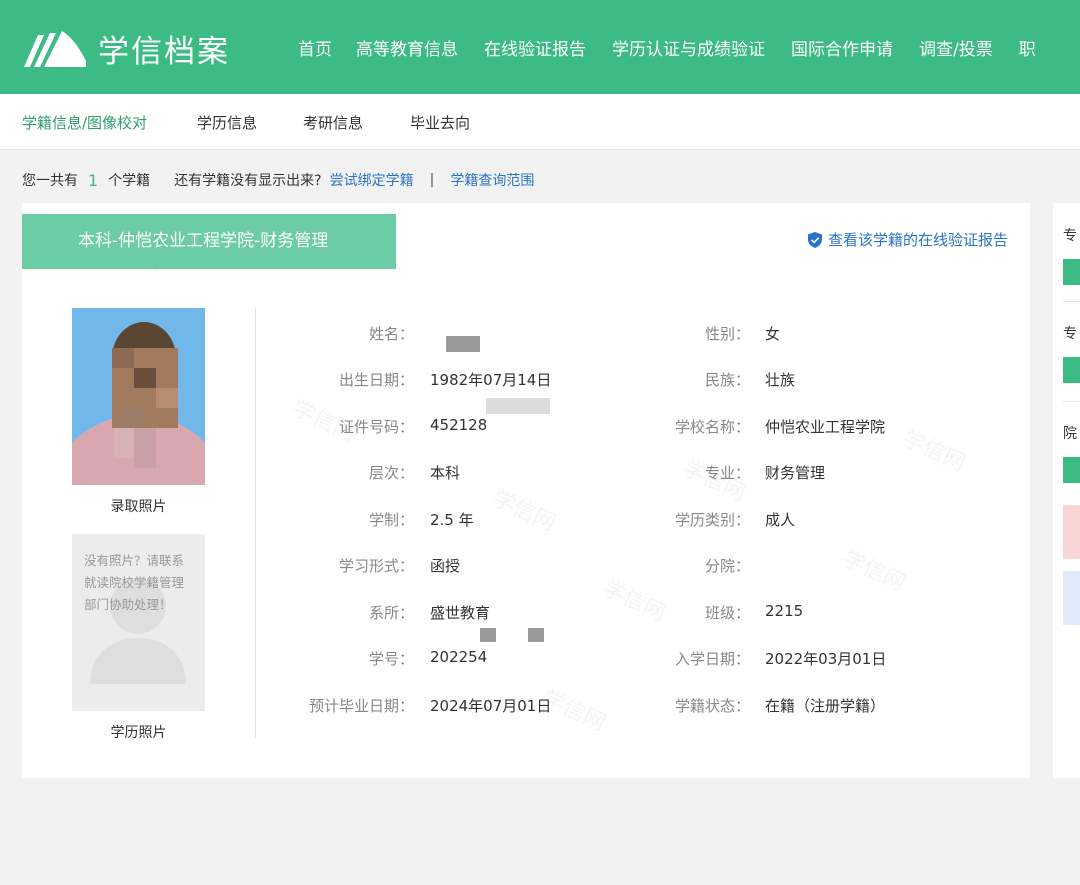 The image size is (1080, 885). I want to click on tab-enrollment-info: 学籍信息/图像校对, so click(84, 122).